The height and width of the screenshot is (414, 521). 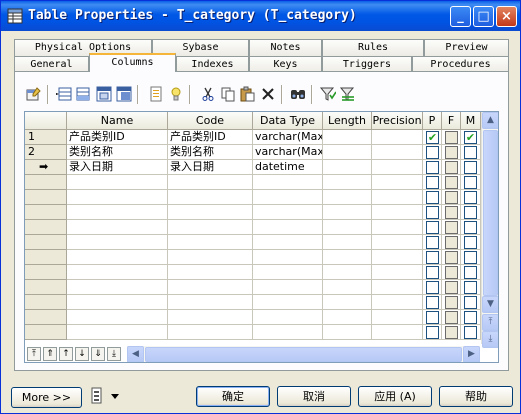 What do you see at coordinates (506, 16) in the screenshot?
I see `close-button: ×` at bounding box center [506, 16].